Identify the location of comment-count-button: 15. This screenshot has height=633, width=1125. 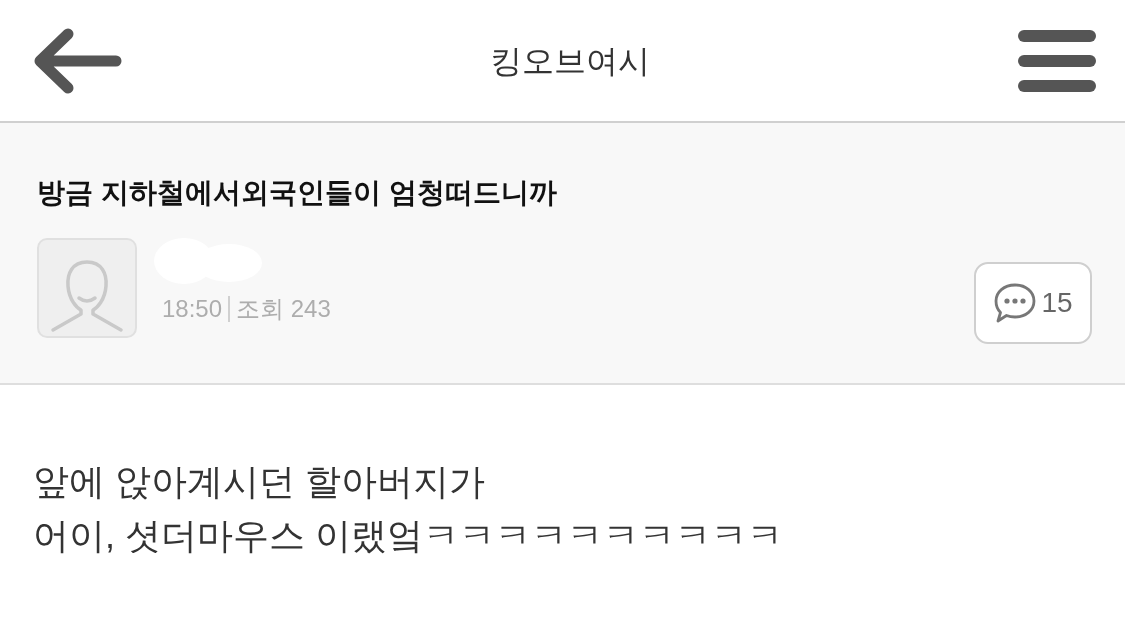
(1033, 303).